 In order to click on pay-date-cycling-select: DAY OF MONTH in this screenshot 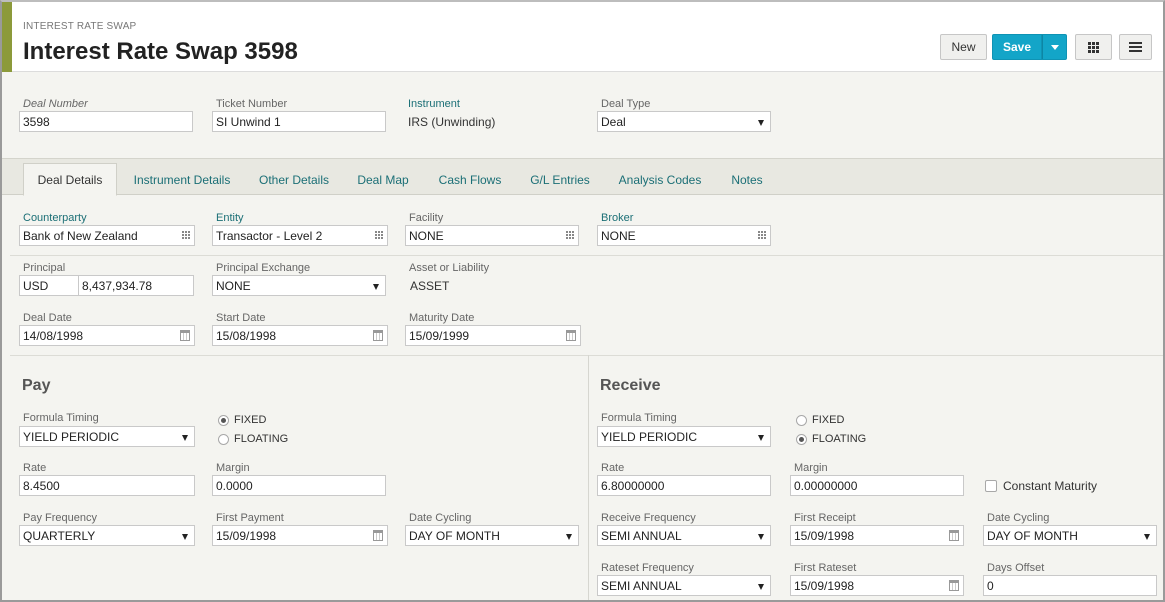, I will do `click(492, 535)`.